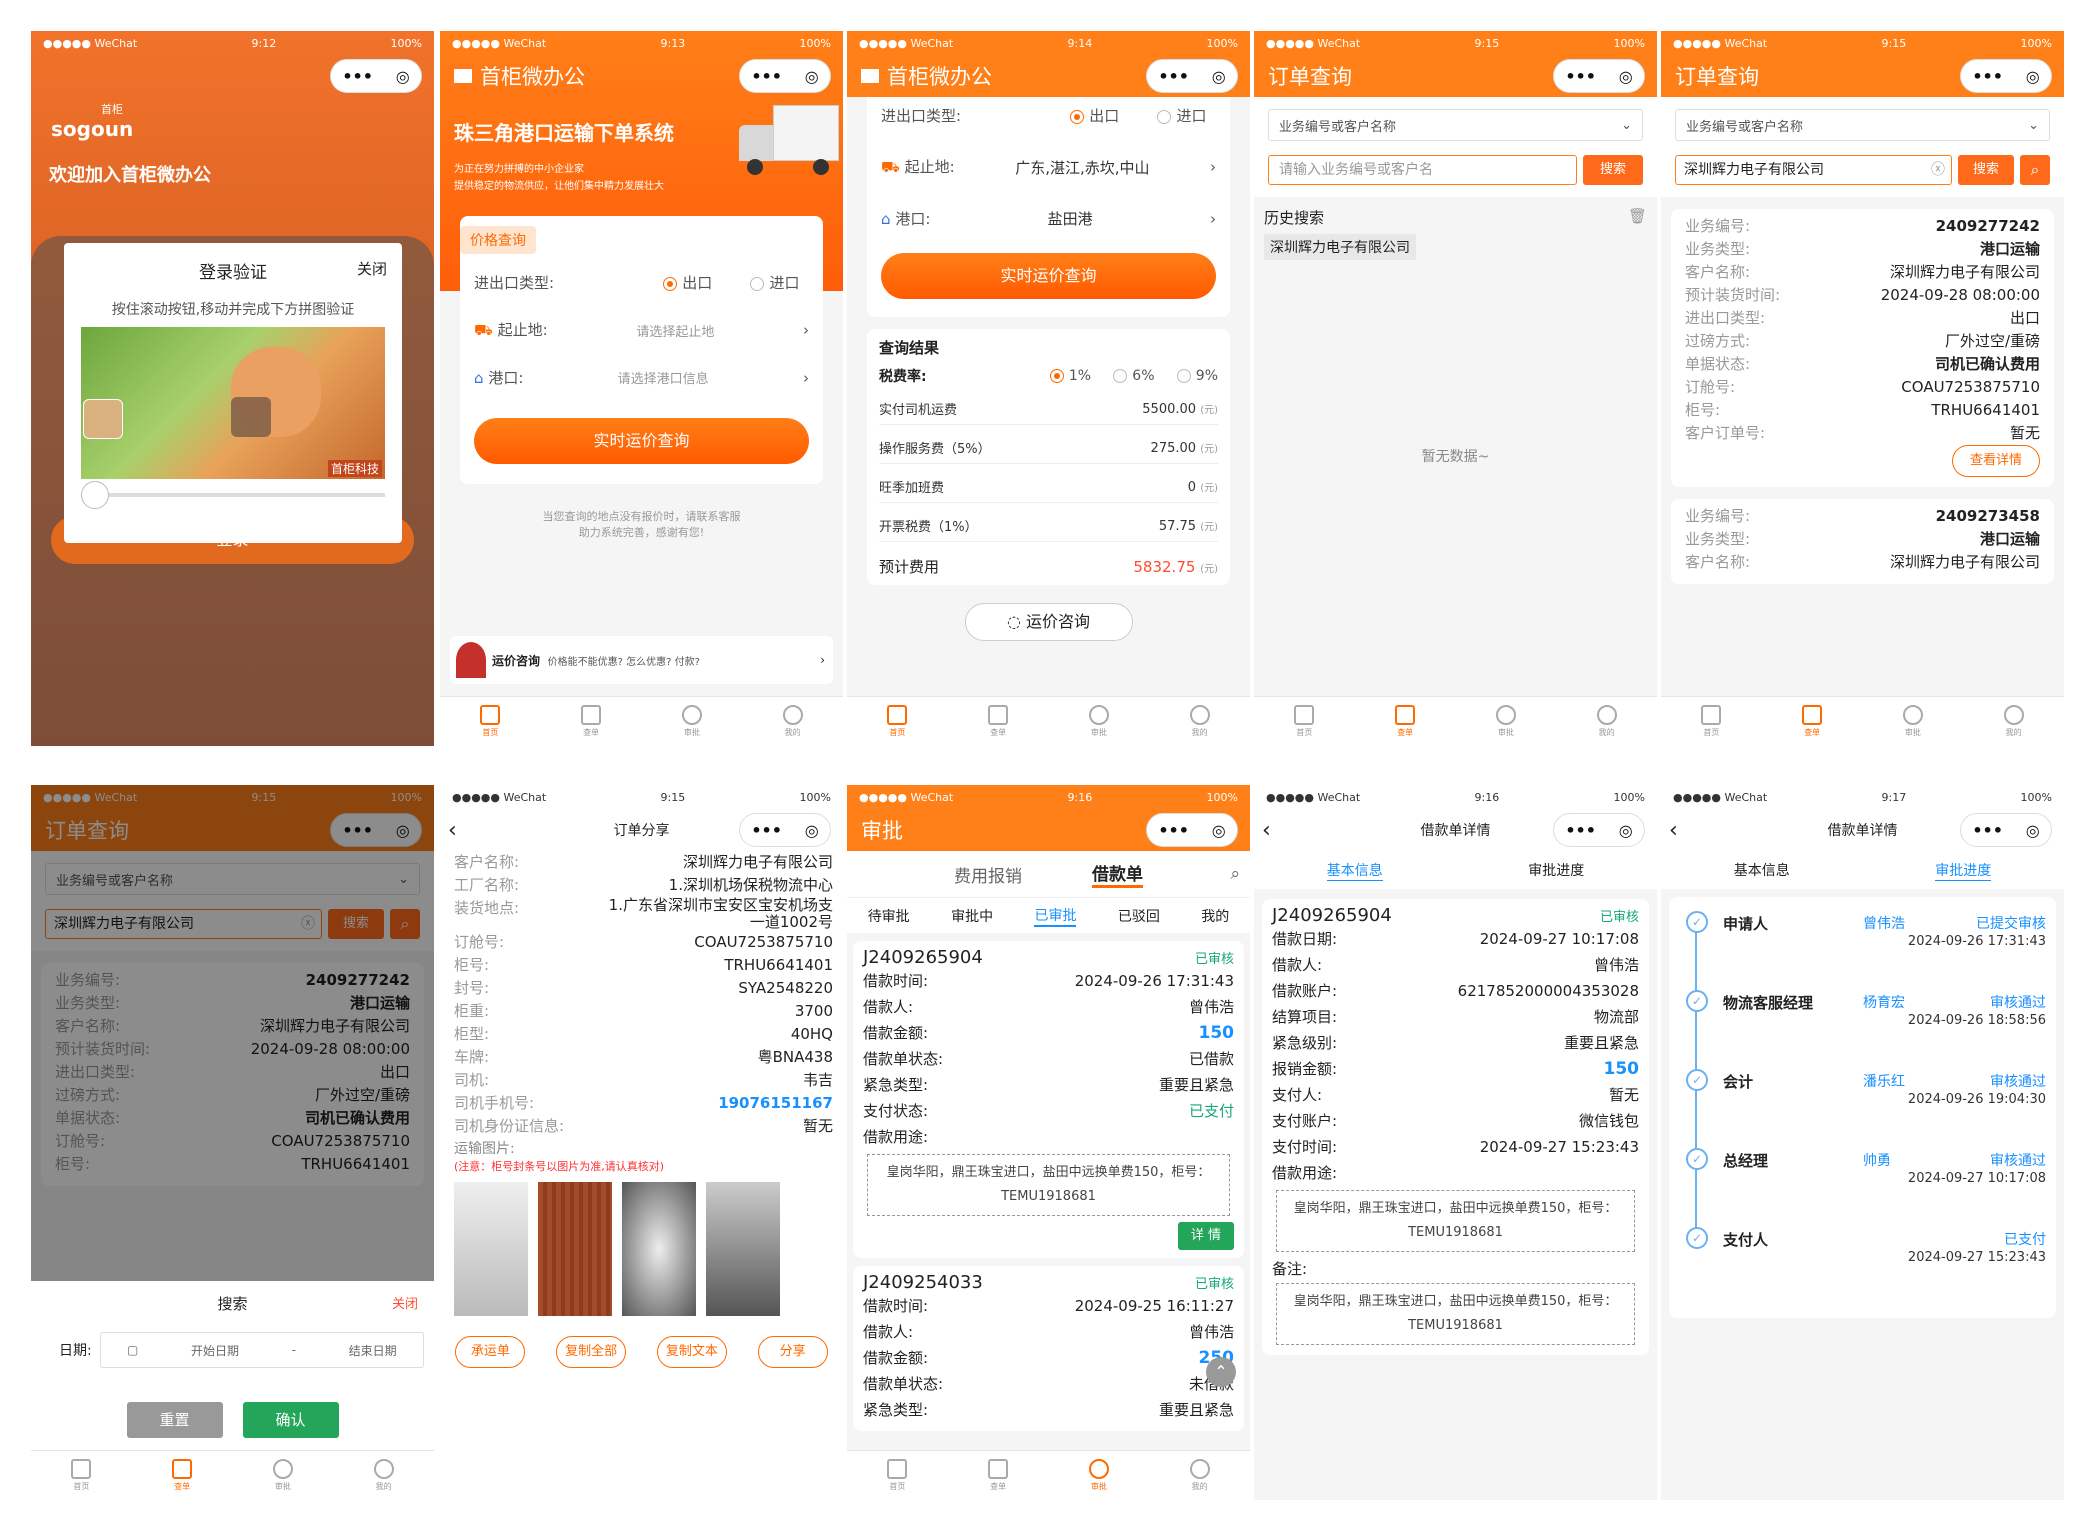 The image size is (2081, 1524). Describe the element at coordinates (641, 330) in the screenshot. I see `origin-row: ⛟ 起止地: 请选择起止地 ›` at that location.